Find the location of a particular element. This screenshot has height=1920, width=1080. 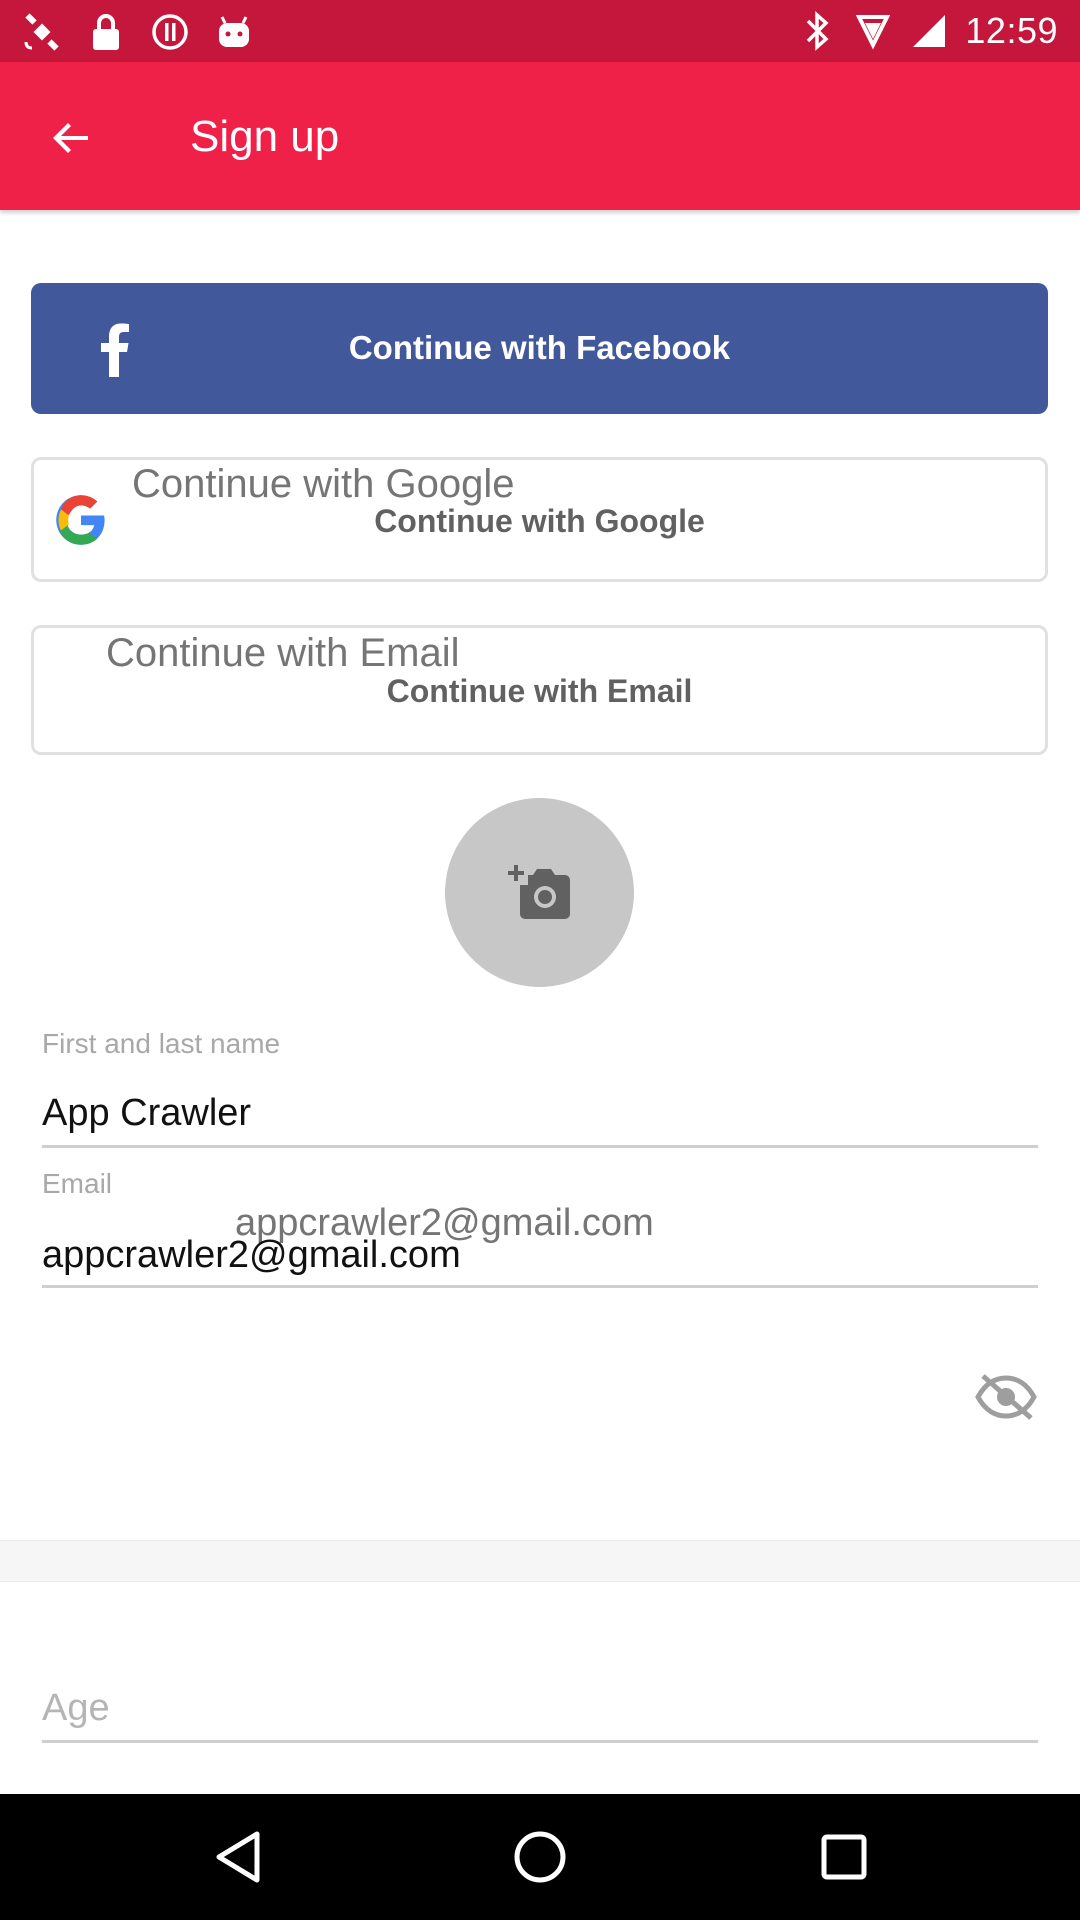

page-title: Sign up is located at coordinates (265, 136).